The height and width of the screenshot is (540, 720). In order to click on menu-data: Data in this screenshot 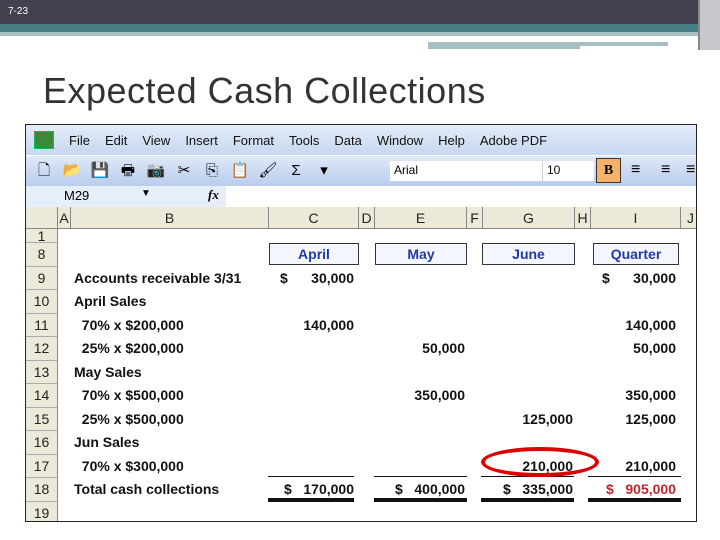, I will do `click(347, 140)`.